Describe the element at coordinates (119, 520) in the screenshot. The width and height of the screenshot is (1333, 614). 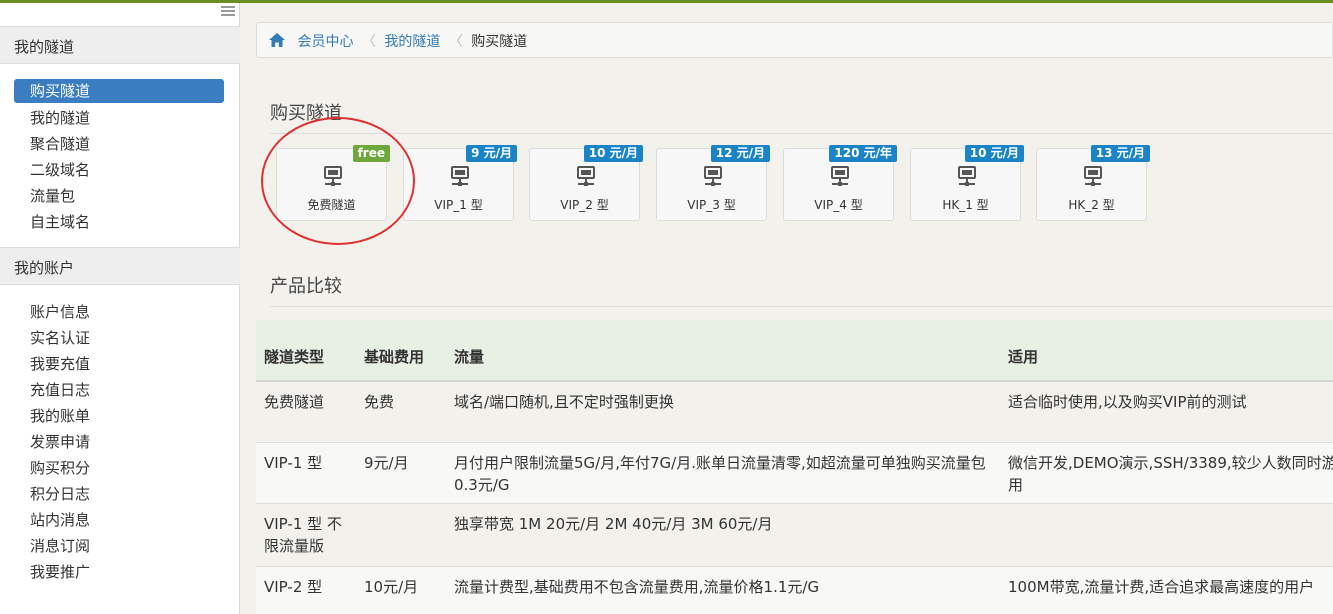
I see `sidebar-item-messages: 站内消息` at that location.